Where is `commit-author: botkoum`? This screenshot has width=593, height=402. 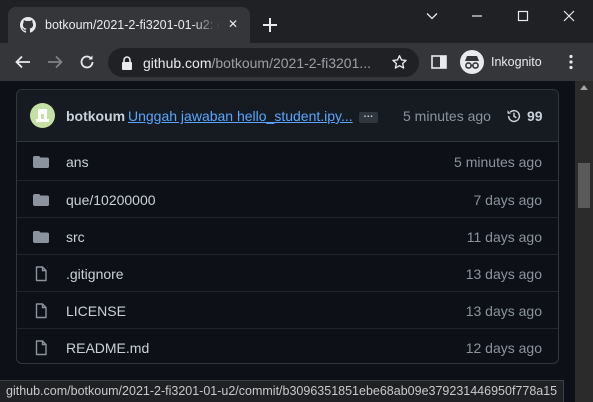
commit-author: botkoum is located at coordinates (95, 116).